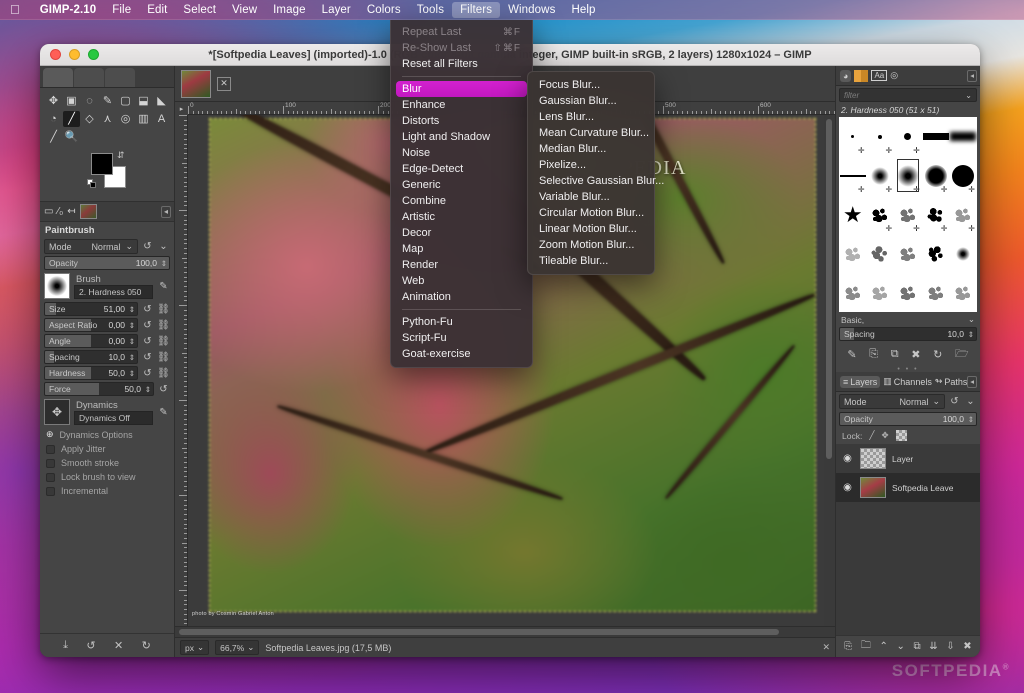  What do you see at coordinates (971, 419) in the screenshot?
I see `layer-opacity-stepper-icon: ⇕` at bounding box center [971, 419].